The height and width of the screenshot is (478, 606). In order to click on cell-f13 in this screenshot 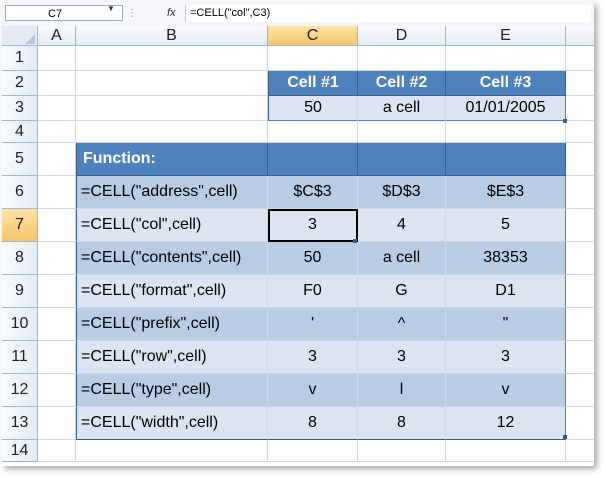, I will do `click(580, 423)`.